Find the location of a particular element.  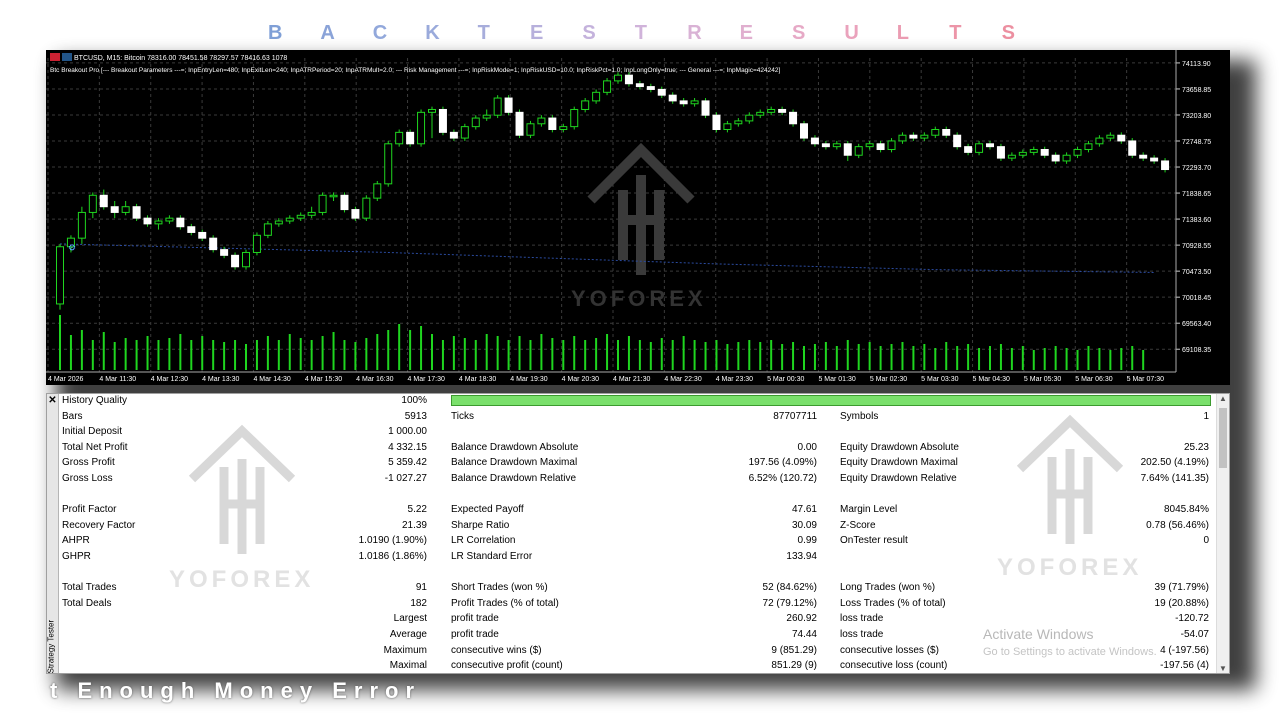

metric-label: consecutive losses ($) is located at coordinates (889, 650).